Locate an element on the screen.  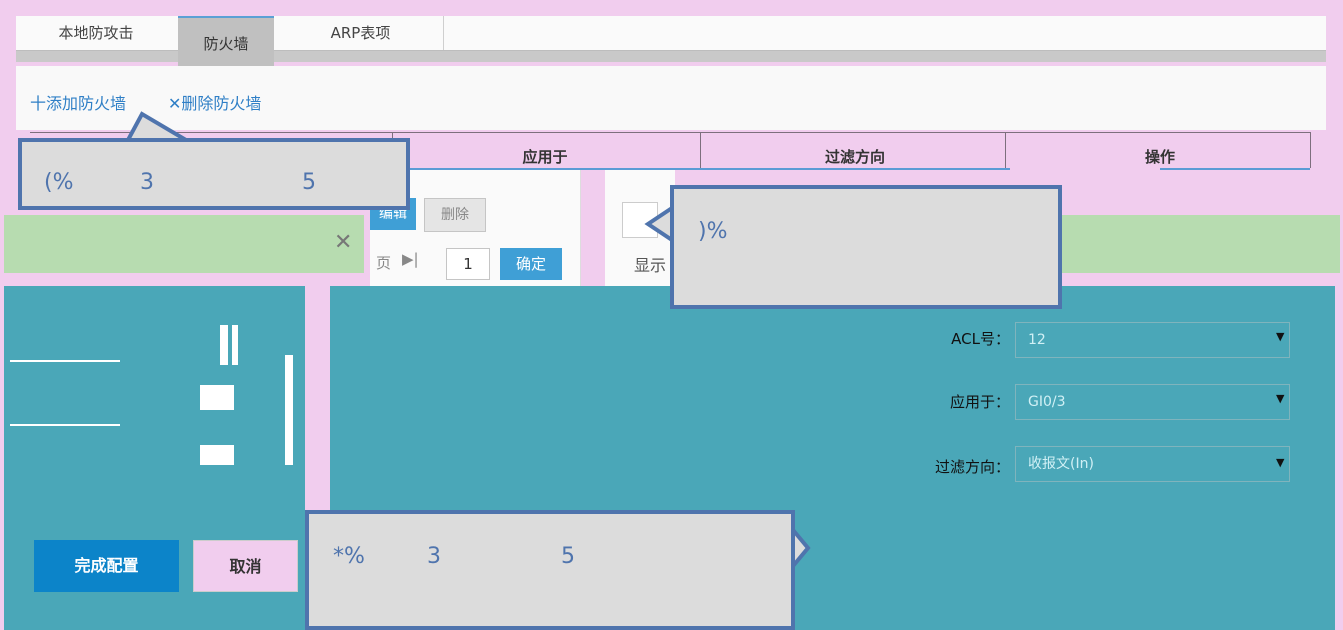
show-label: 显示 is located at coordinates (650, 265).